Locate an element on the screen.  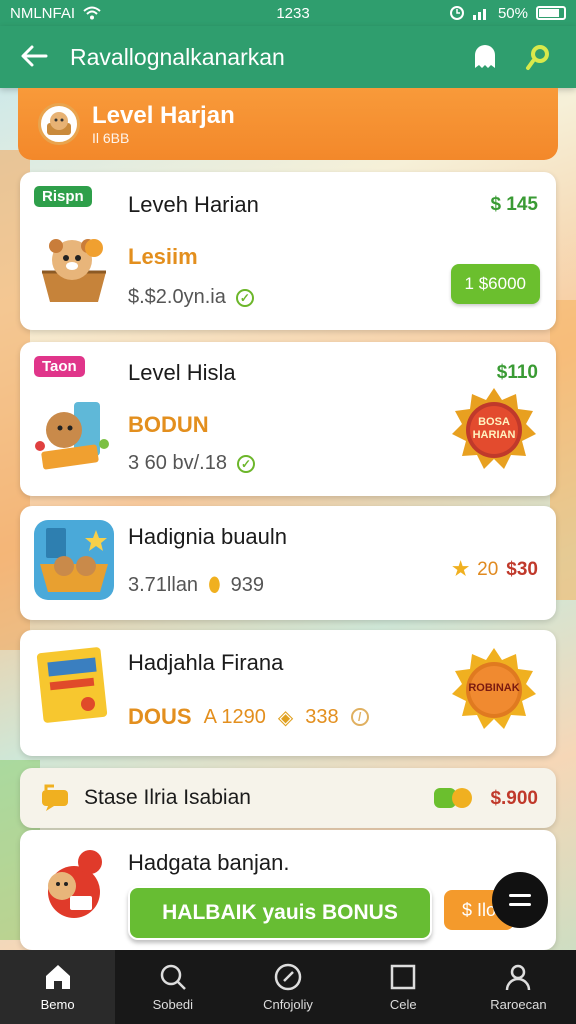
back-arrow-icon is located at coordinates (34, 55).